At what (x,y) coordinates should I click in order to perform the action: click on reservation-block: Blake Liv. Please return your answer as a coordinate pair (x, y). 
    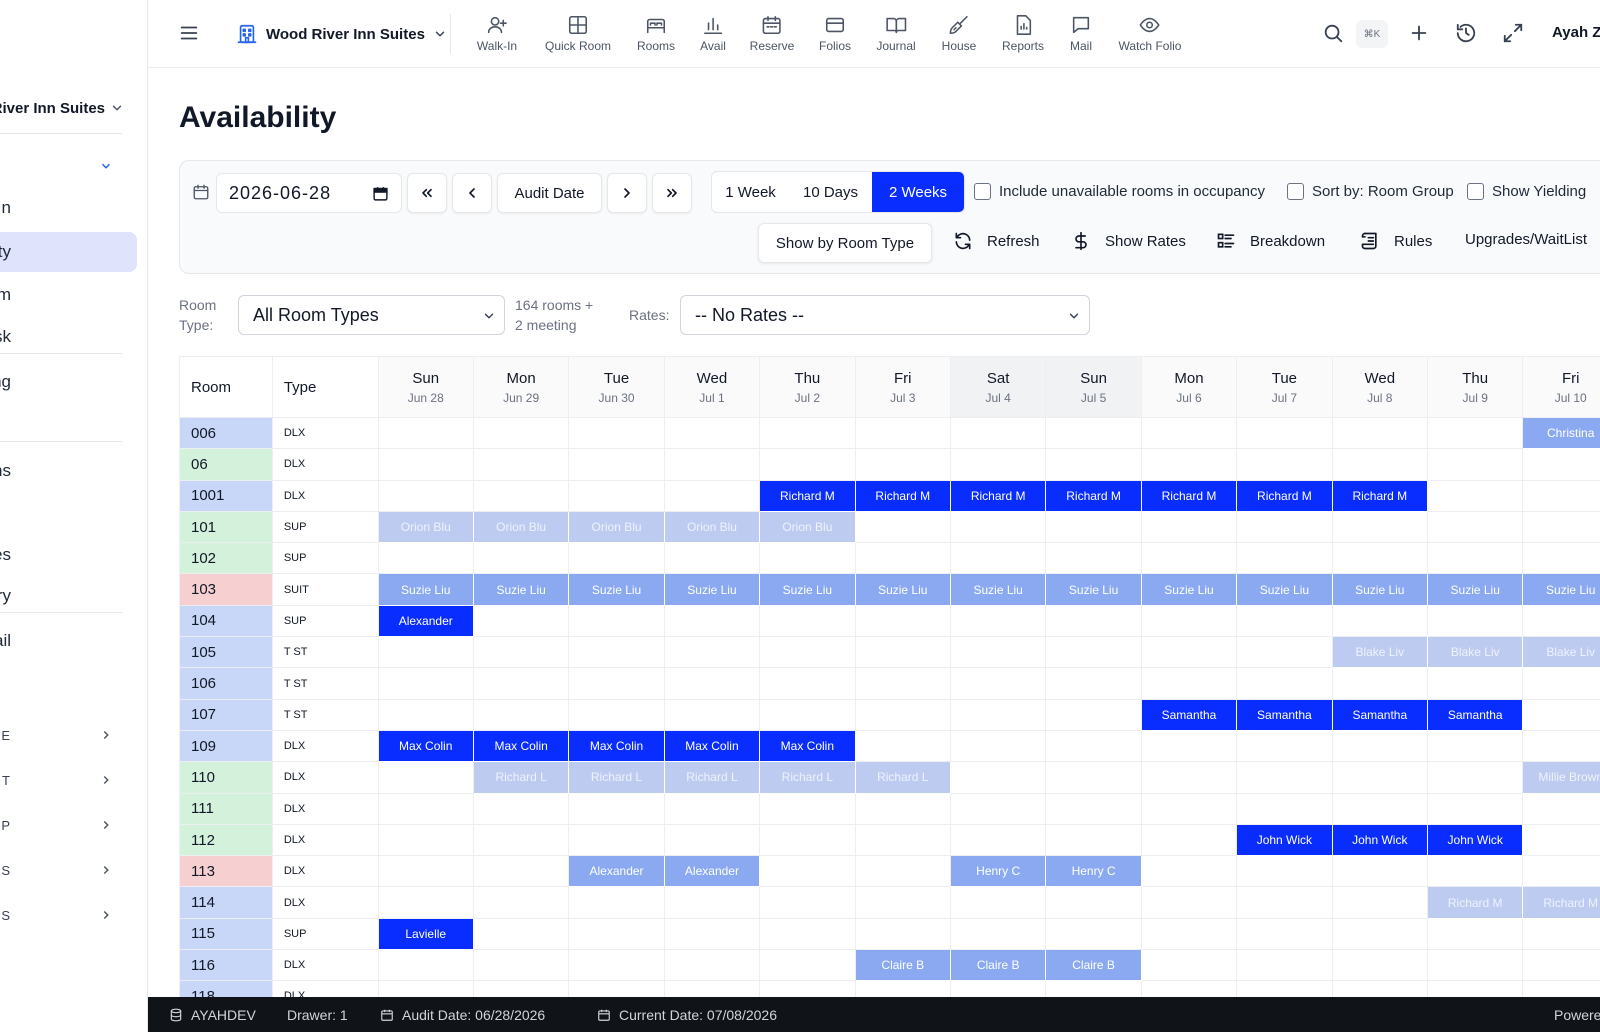
    Looking at the image, I should click on (1475, 652).